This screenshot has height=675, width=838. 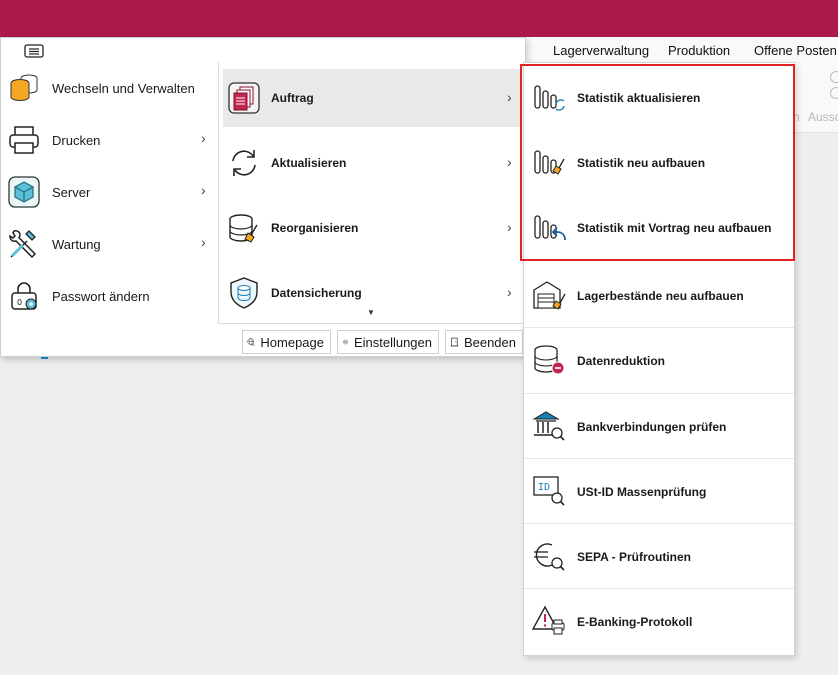 I want to click on menu-item-passwort-aendern: 0 Passwort ändern, so click(x=109, y=296).